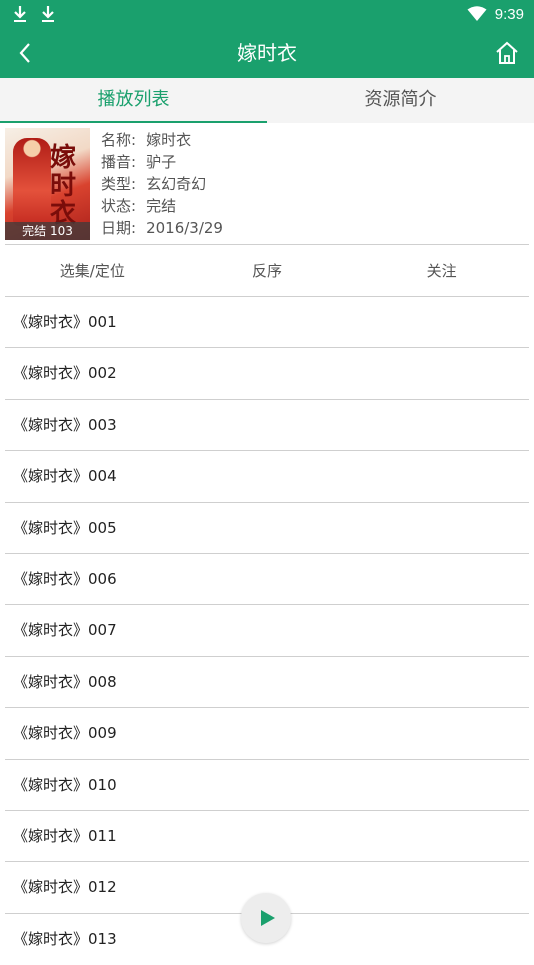 The height and width of the screenshot is (965, 534). What do you see at coordinates (267, 426) in the screenshot?
I see `list-item: 《嫁时衣》003` at bounding box center [267, 426].